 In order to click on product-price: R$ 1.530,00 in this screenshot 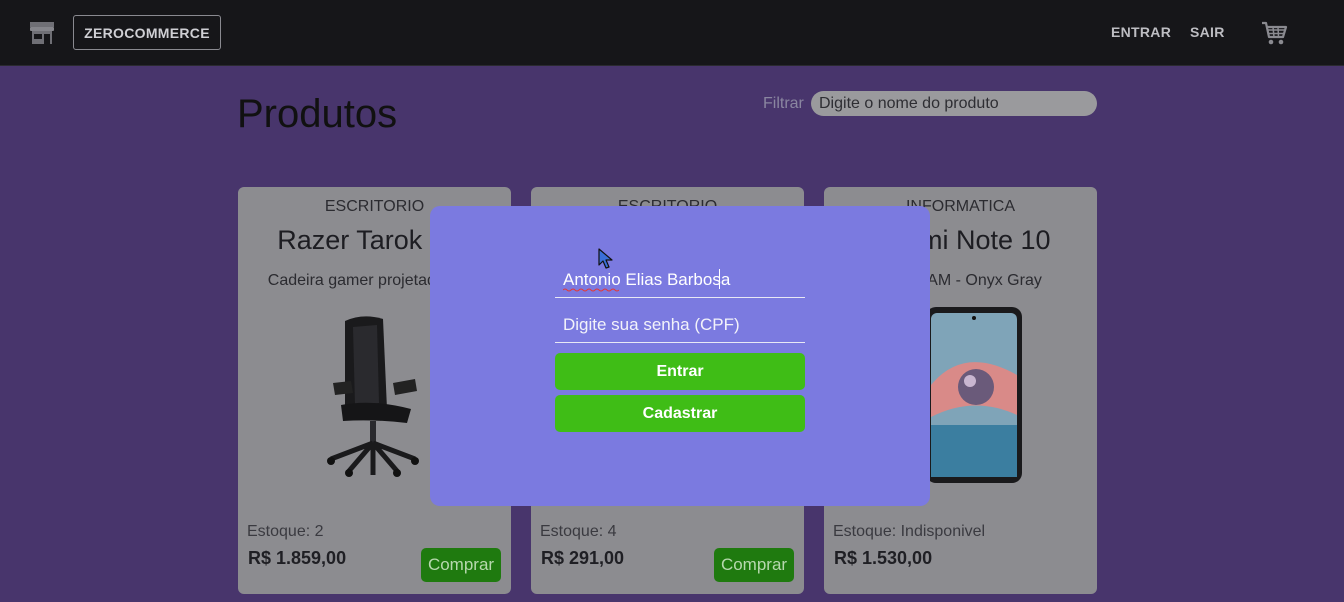, I will do `click(883, 558)`.